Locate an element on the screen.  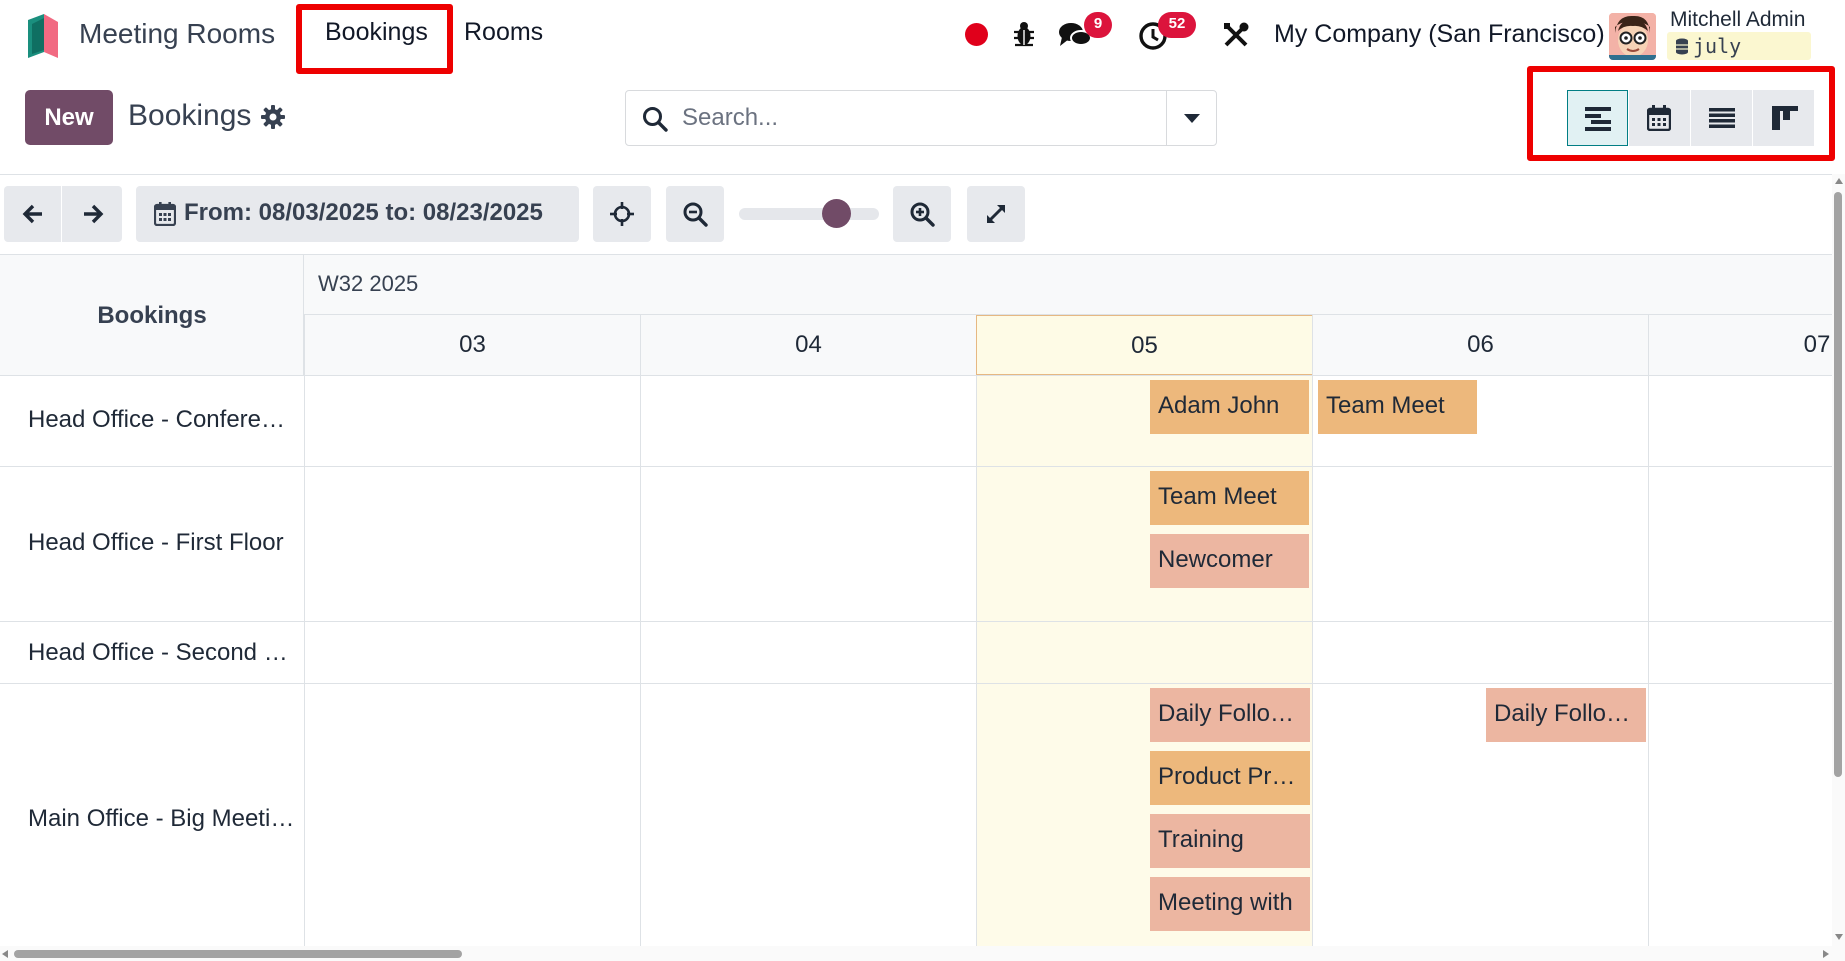
vertical-scrollbar is located at coordinates (1838, 560).